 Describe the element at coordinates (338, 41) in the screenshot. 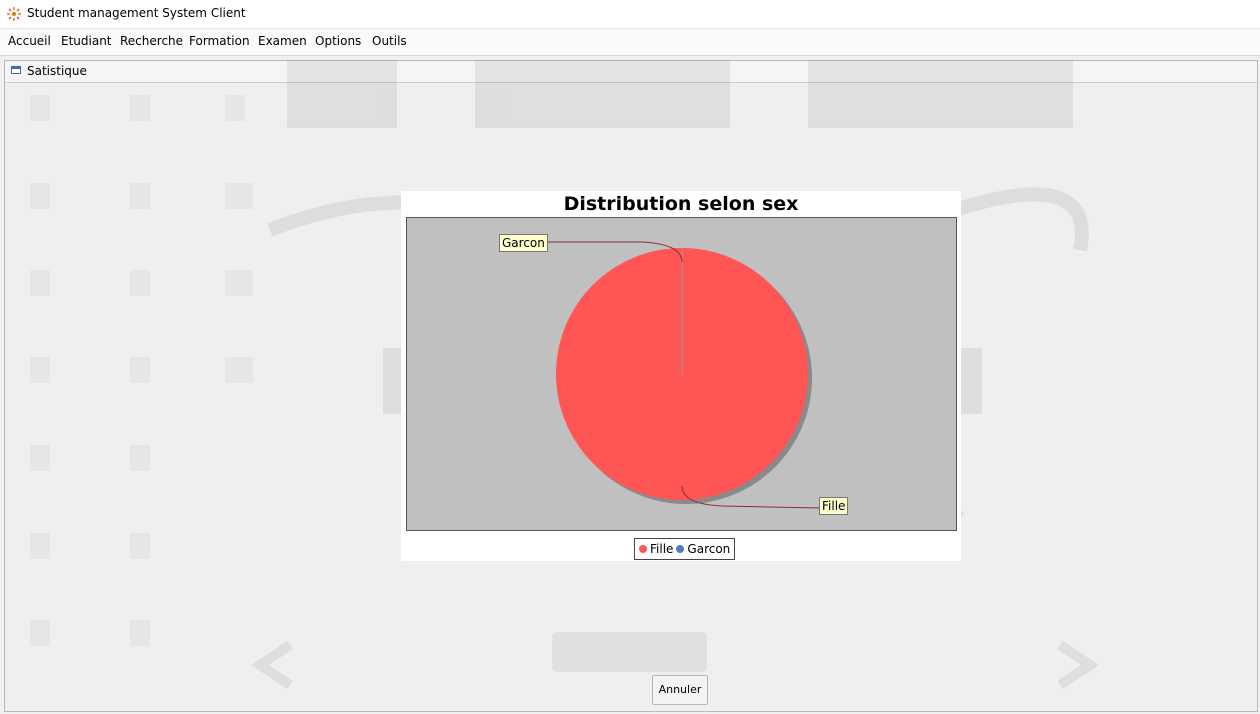

I see `menu-options: Options` at that location.